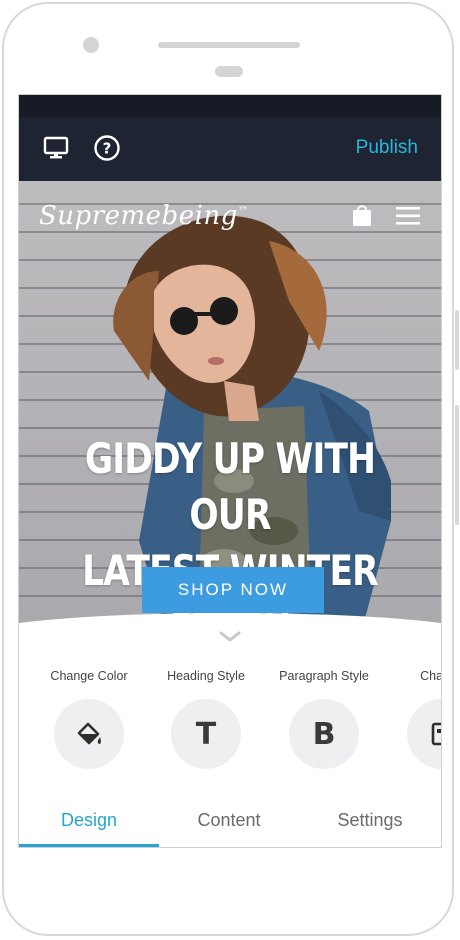 This screenshot has width=460, height=940. Describe the element at coordinates (408, 218) in the screenshot. I see `hamburger-menu-icon` at that location.